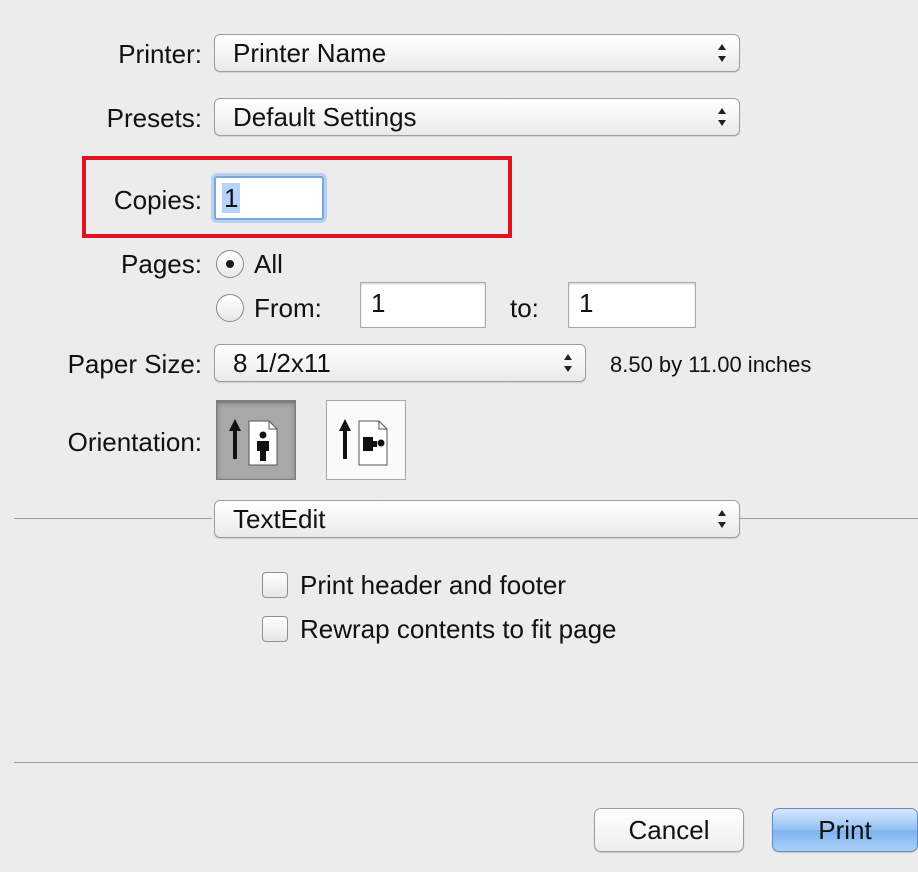 The image size is (918, 872). Describe the element at coordinates (423, 305) in the screenshot. I see `pages-from-field: 1` at that location.